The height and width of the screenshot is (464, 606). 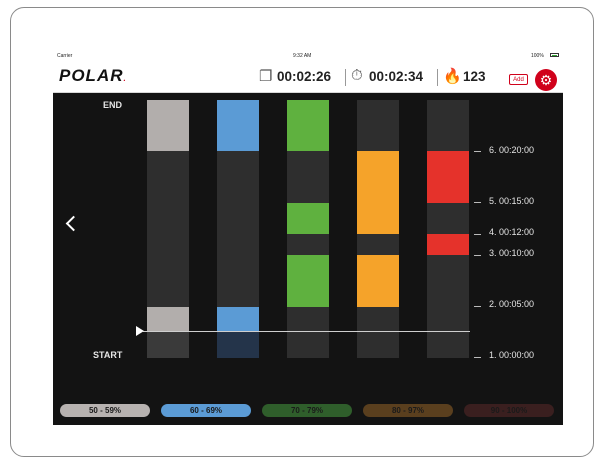 I want to click on phase-label: 6. 00:20:00, so click(x=512, y=150).